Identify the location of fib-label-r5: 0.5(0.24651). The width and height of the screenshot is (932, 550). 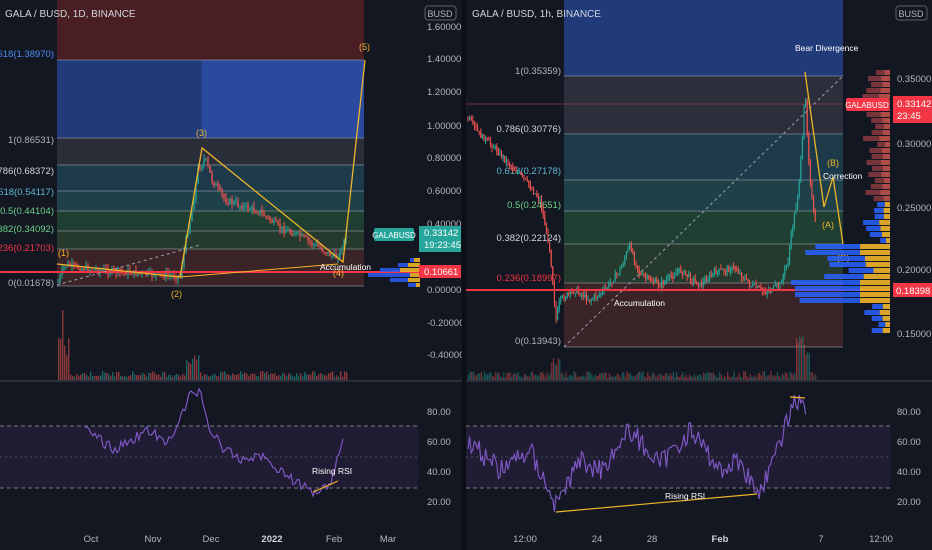
(534, 205).